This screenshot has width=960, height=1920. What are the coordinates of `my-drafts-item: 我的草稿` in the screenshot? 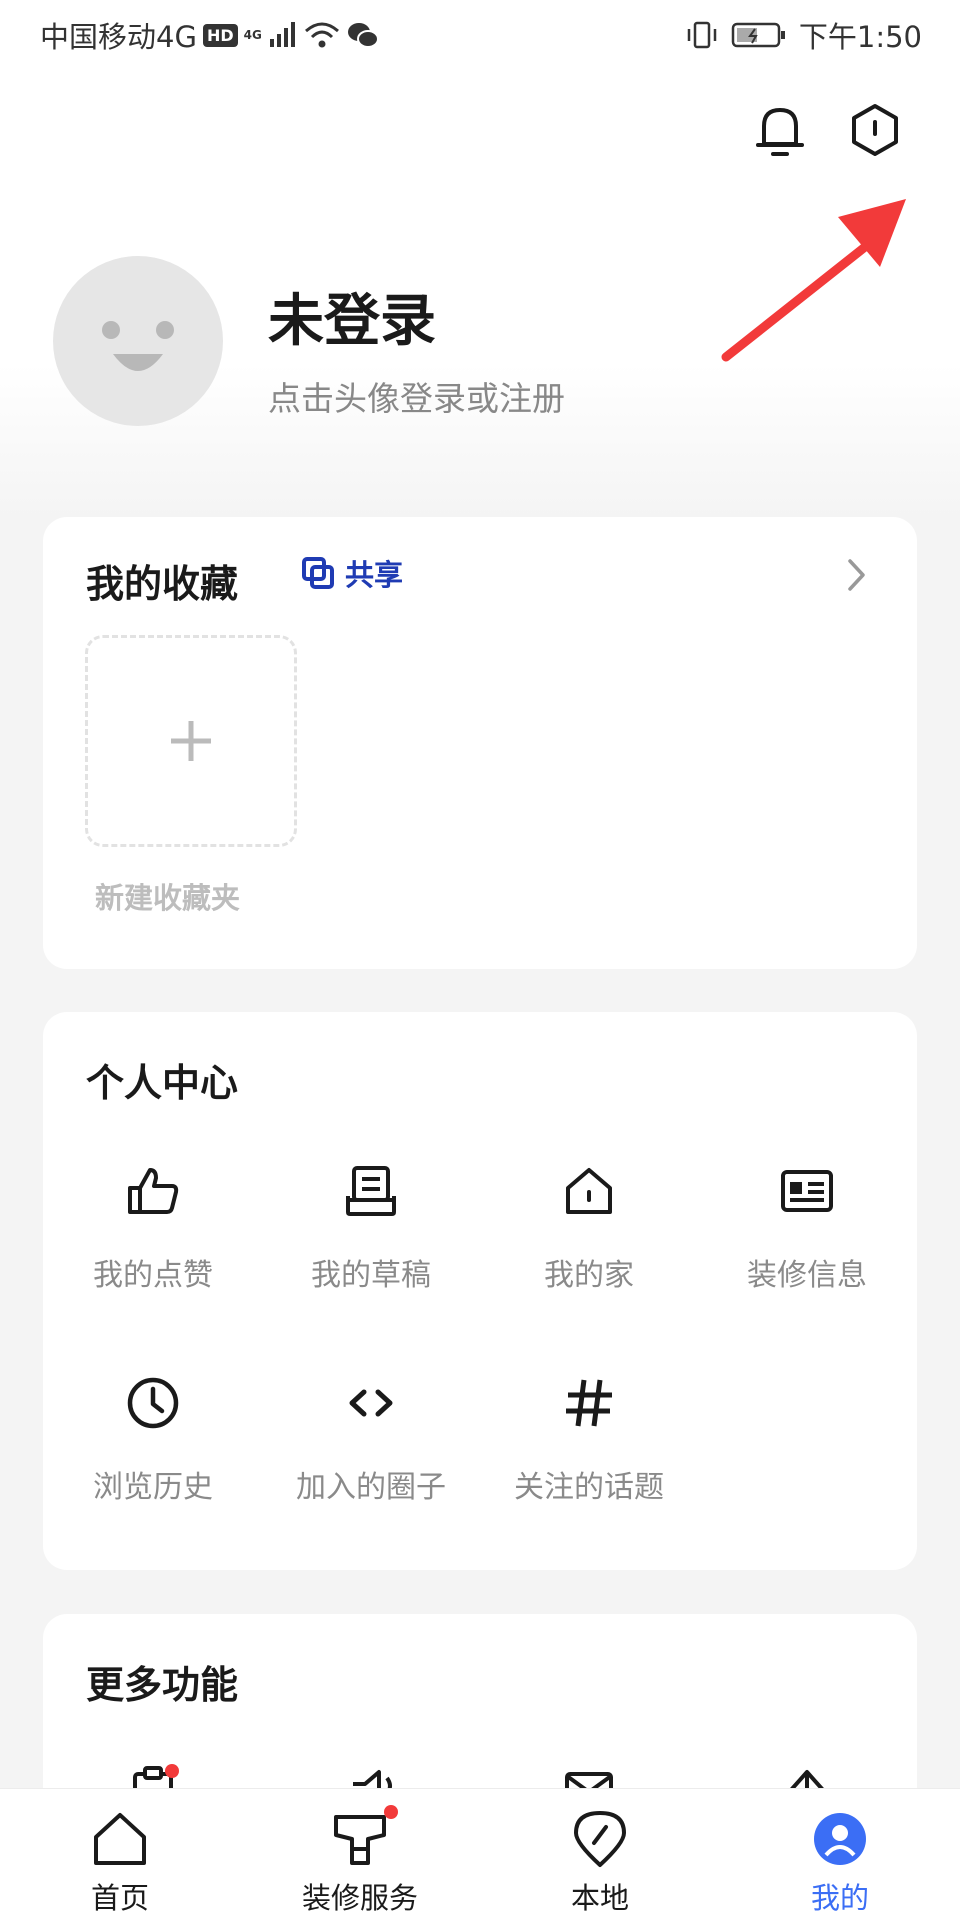 It's located at (371, 1228).